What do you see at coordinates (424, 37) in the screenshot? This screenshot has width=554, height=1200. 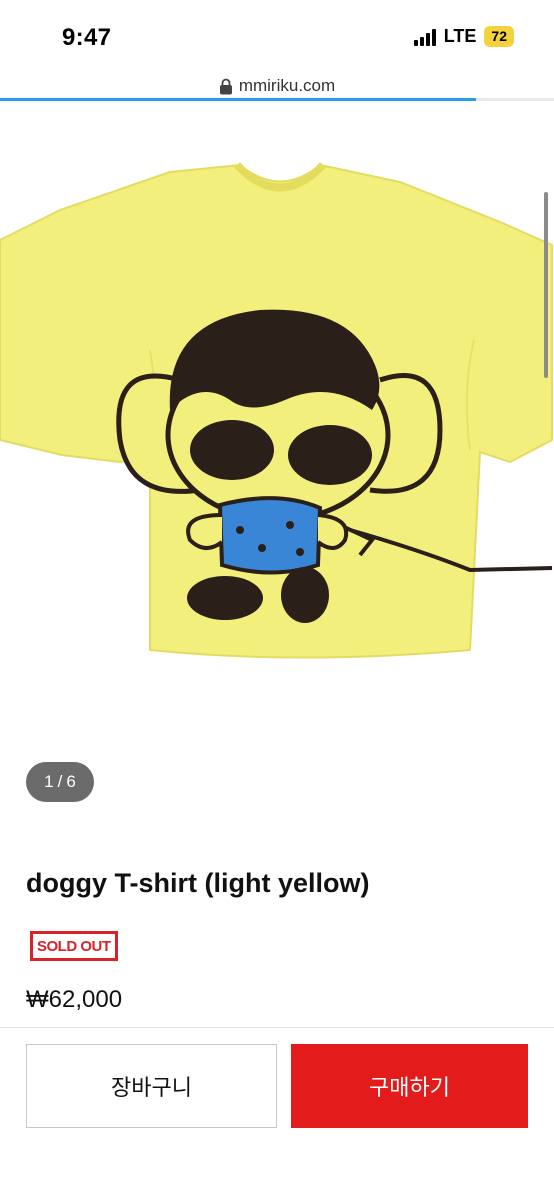 I see `cellular-signal-icon` at bounding box center [424, 37].